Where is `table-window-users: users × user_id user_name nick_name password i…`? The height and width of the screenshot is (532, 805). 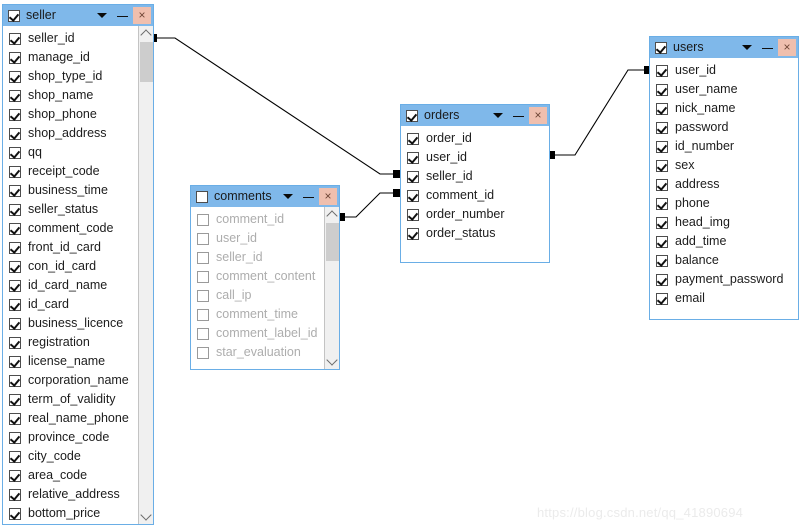 table-window-users: users × user_id user_name nick_name password i… is located at coordinates (724, 178).